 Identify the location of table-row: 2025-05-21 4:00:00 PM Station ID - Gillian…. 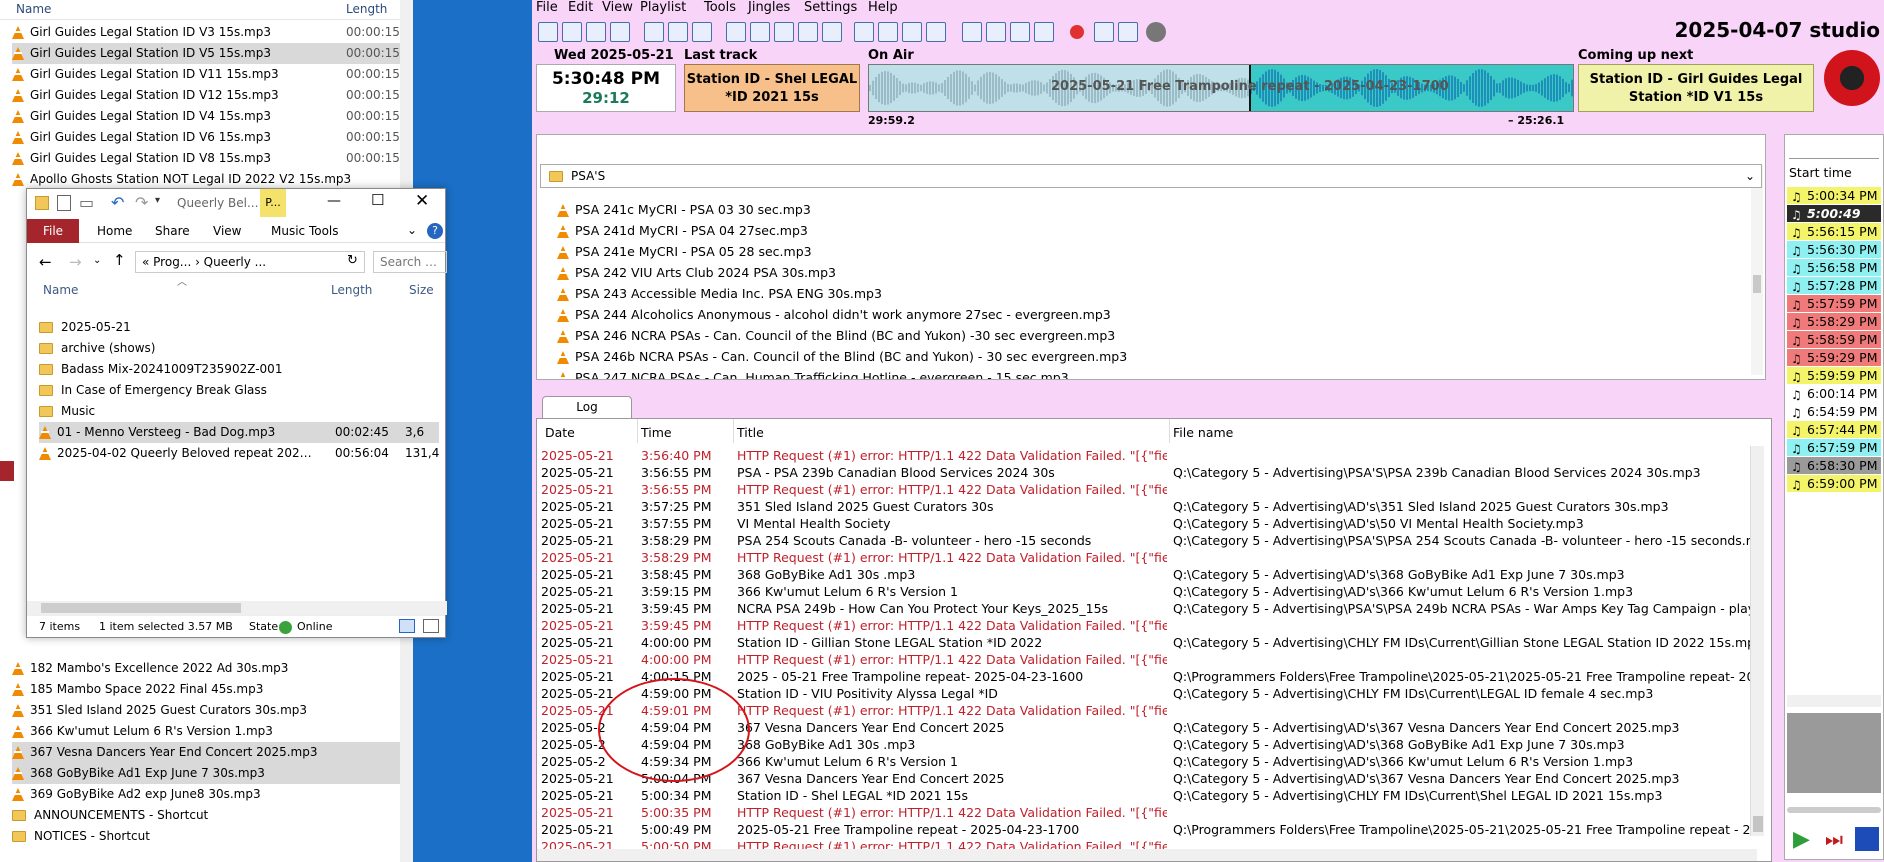
(1147, 642).